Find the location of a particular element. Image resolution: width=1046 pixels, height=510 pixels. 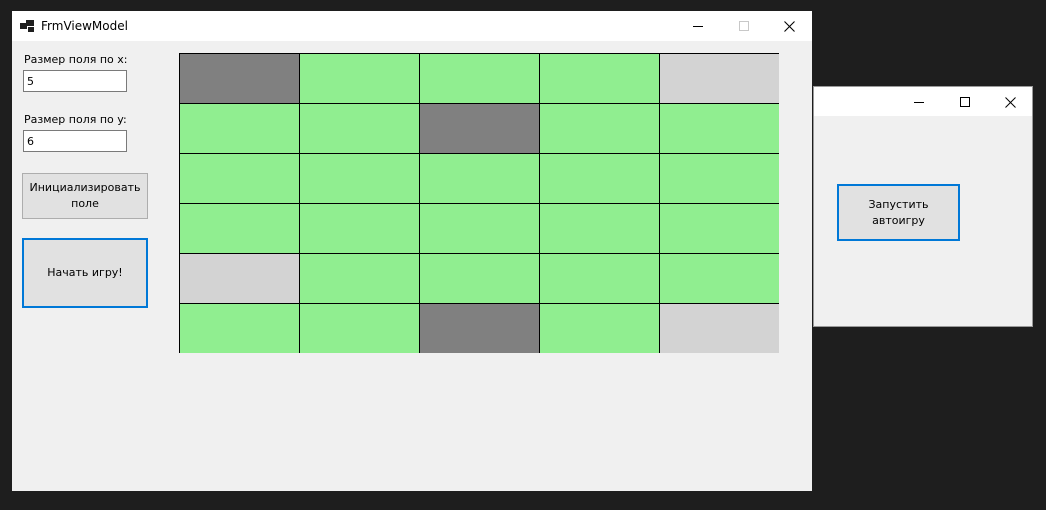

autoplay-window: Запустить автоигру is located at coordinates (923, 206).